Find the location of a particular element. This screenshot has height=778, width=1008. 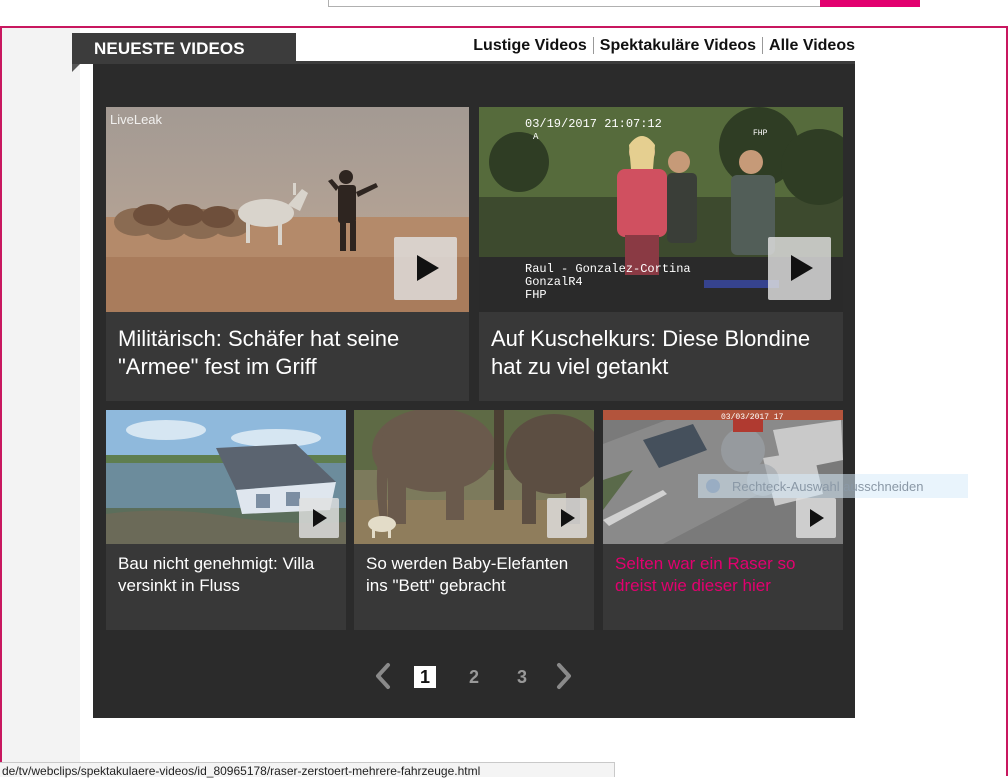

top-search-button is located at coordinates (870, 3).